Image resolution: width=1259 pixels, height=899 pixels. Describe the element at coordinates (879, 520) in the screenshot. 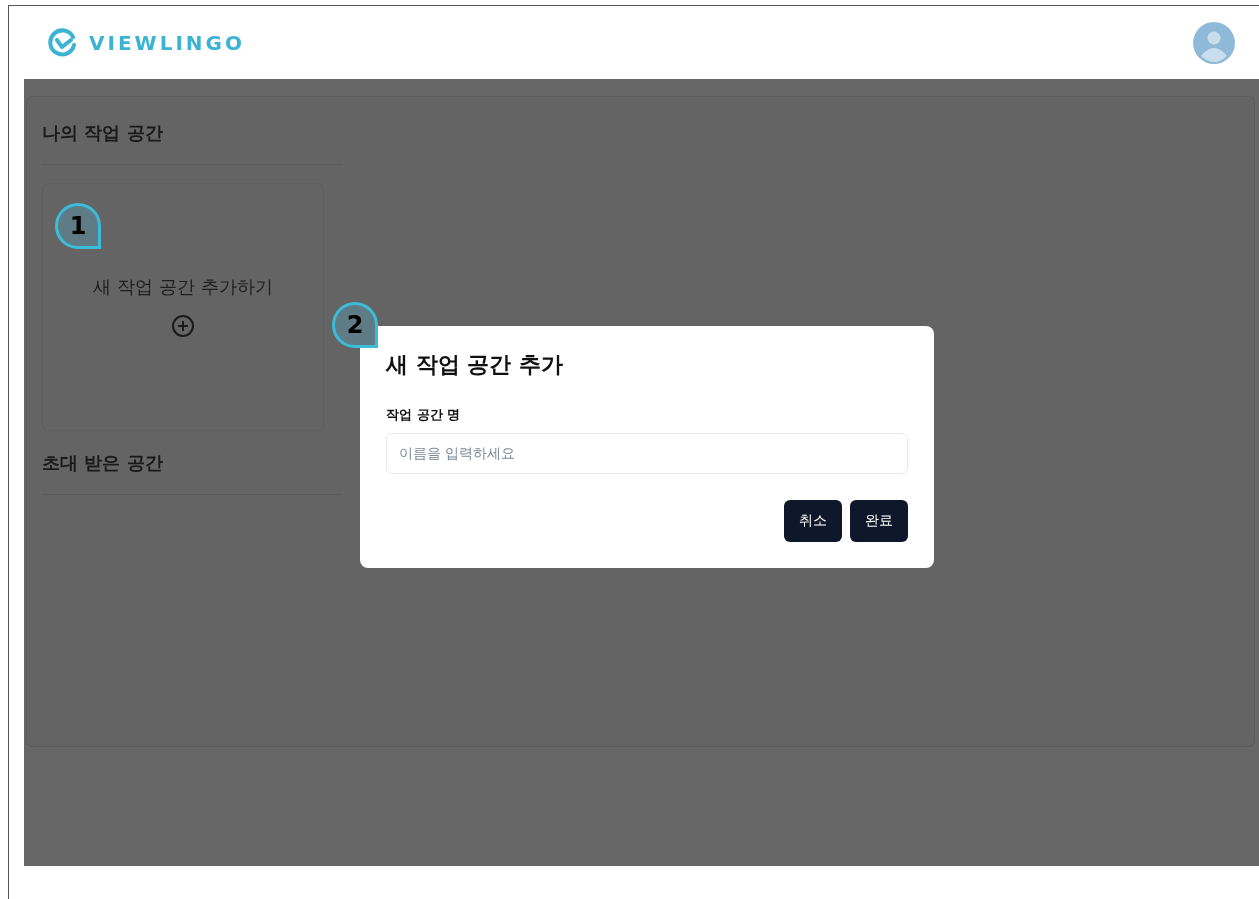

I see `confirm-button: 완료` at that location.